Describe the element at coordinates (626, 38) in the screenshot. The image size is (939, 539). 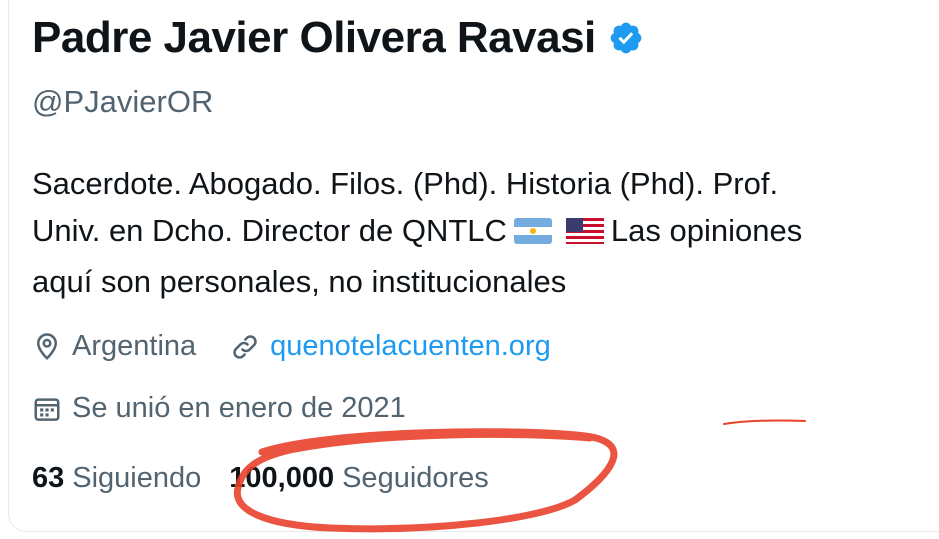
I see `verified-badge-icon` at that location.